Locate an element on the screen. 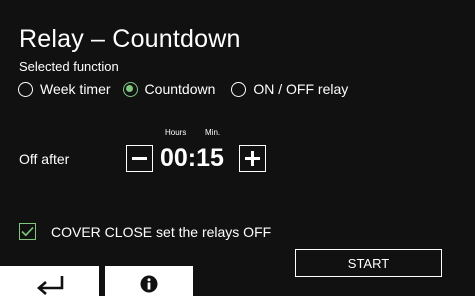  increase-button is located at coordinates (252, 158).